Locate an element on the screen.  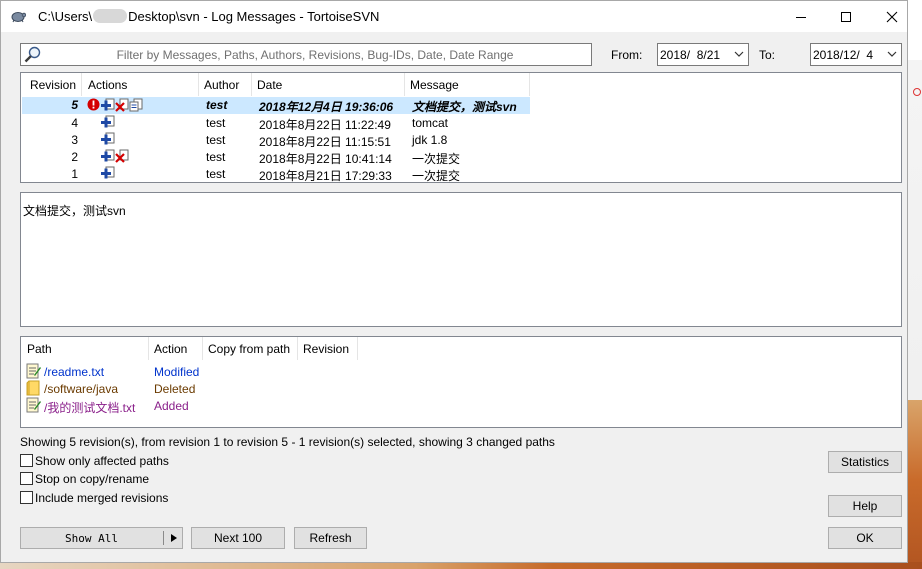
date-cell: 2018年12月4日 19:36:06 is located at coordinates (326, 107).